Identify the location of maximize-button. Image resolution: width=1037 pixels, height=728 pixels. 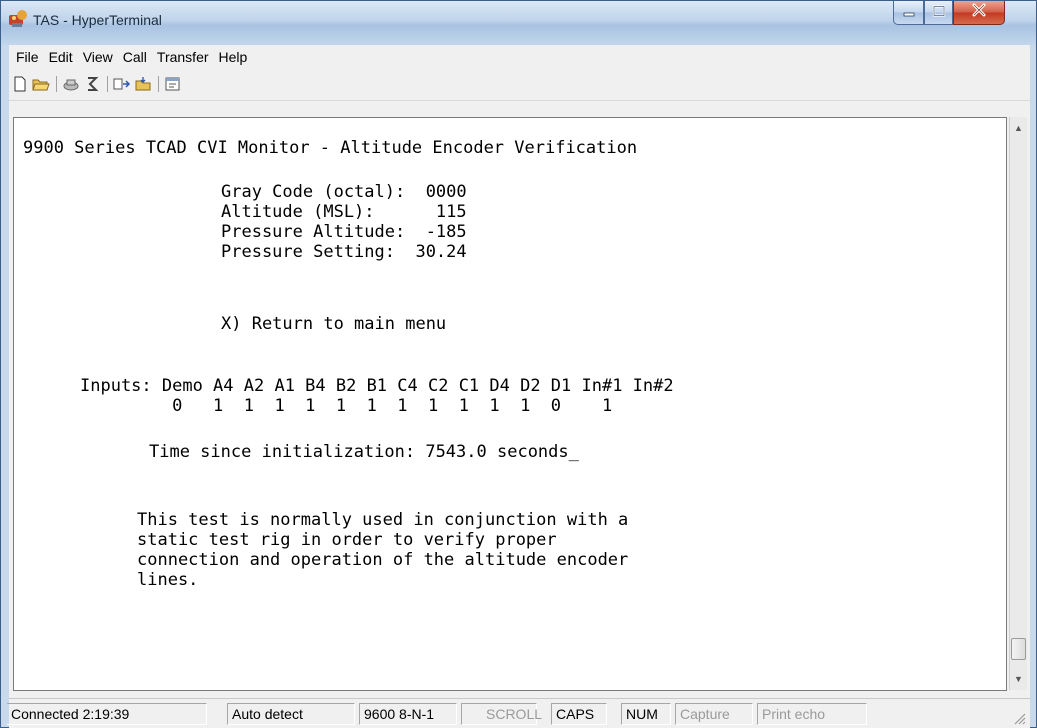
(938, 13).